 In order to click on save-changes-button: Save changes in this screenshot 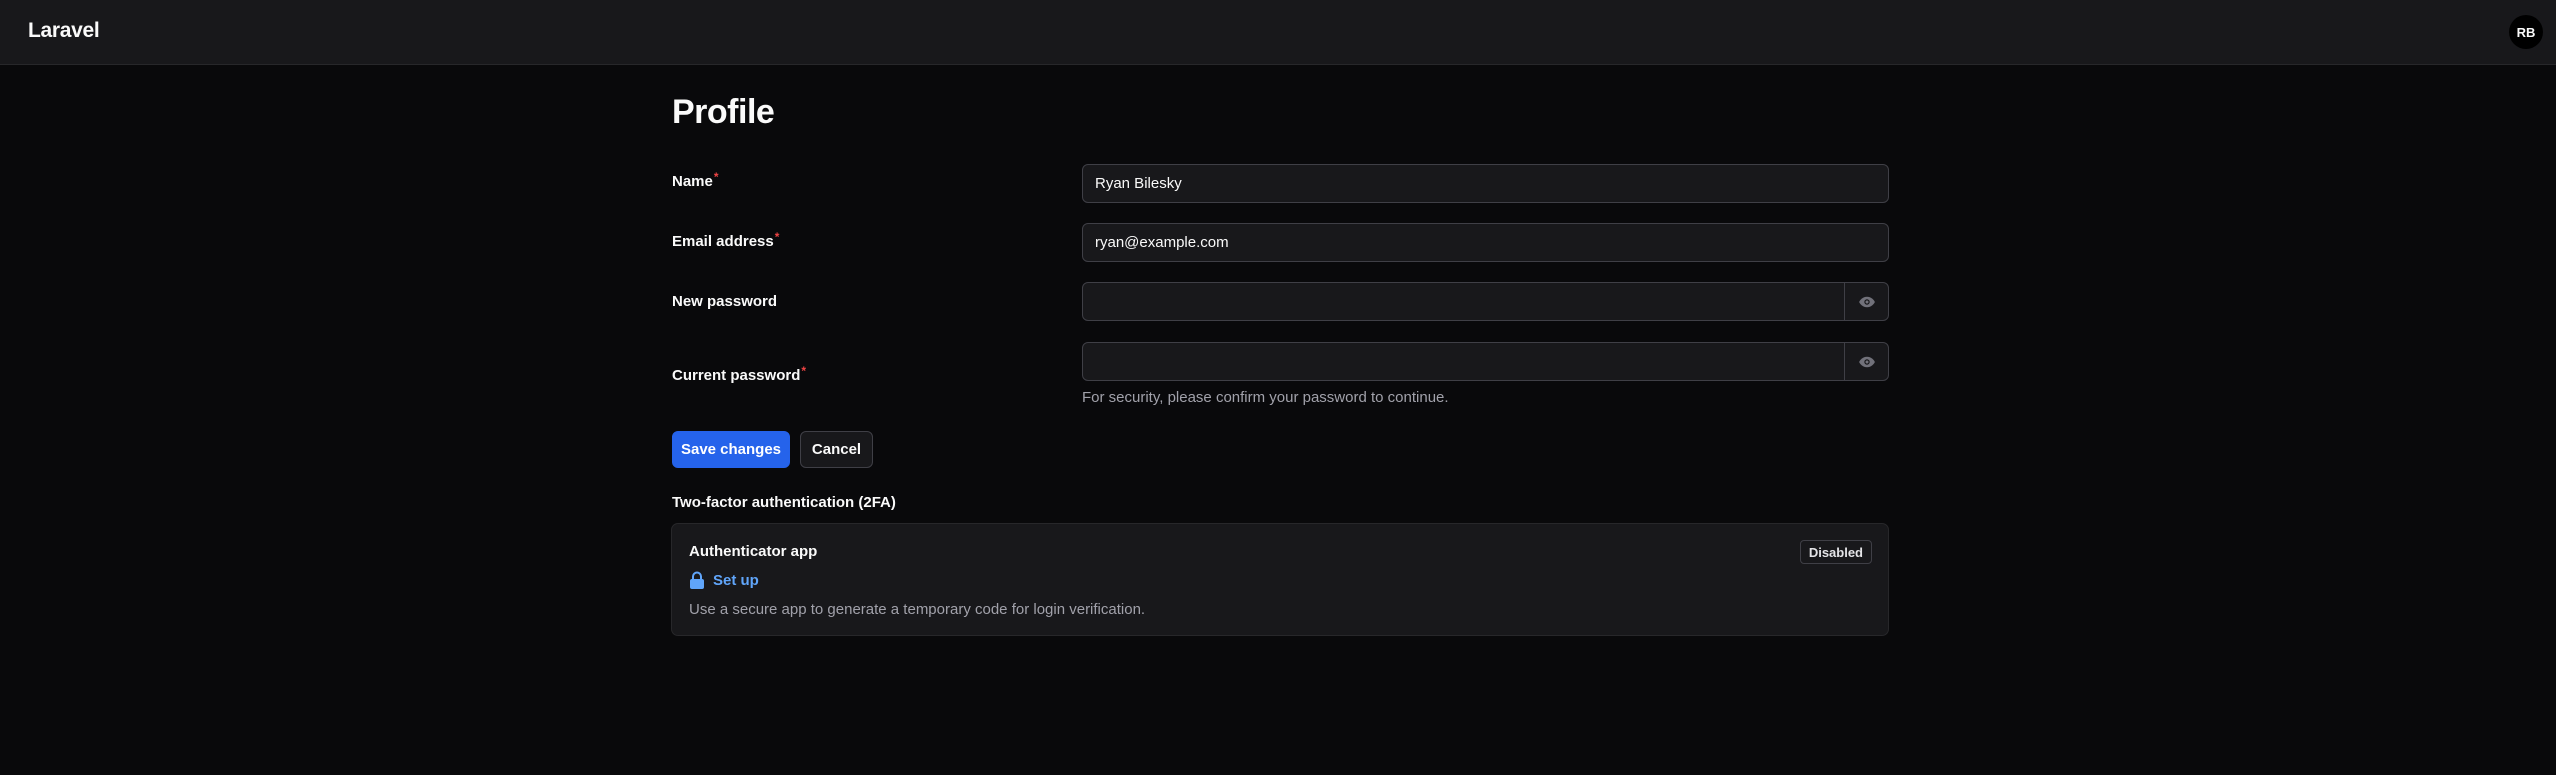, I will do `click(731, 449)`.